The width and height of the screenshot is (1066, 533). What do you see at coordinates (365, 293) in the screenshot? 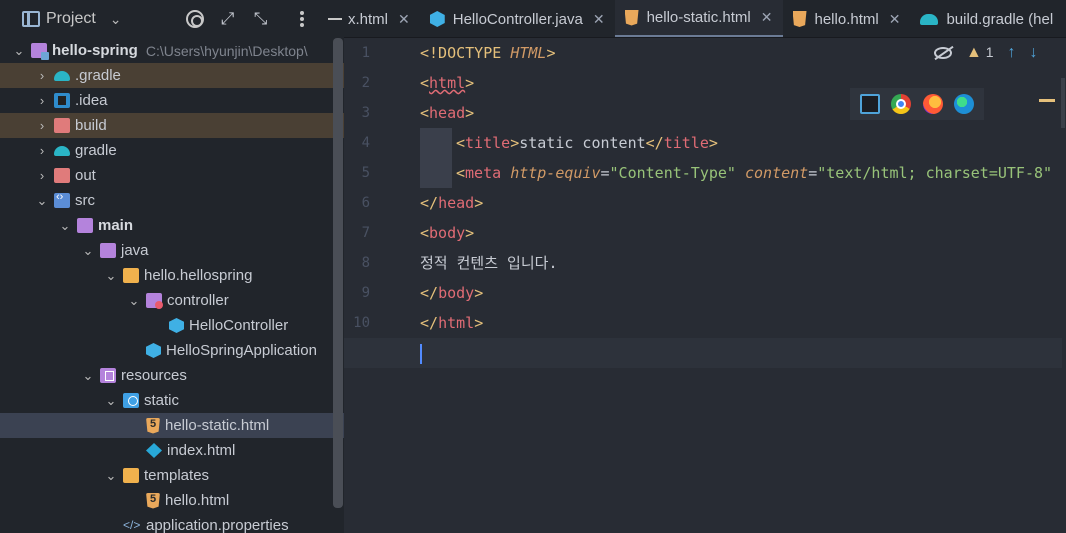
I see `line-number: 9` at bounding box center [365, 293].